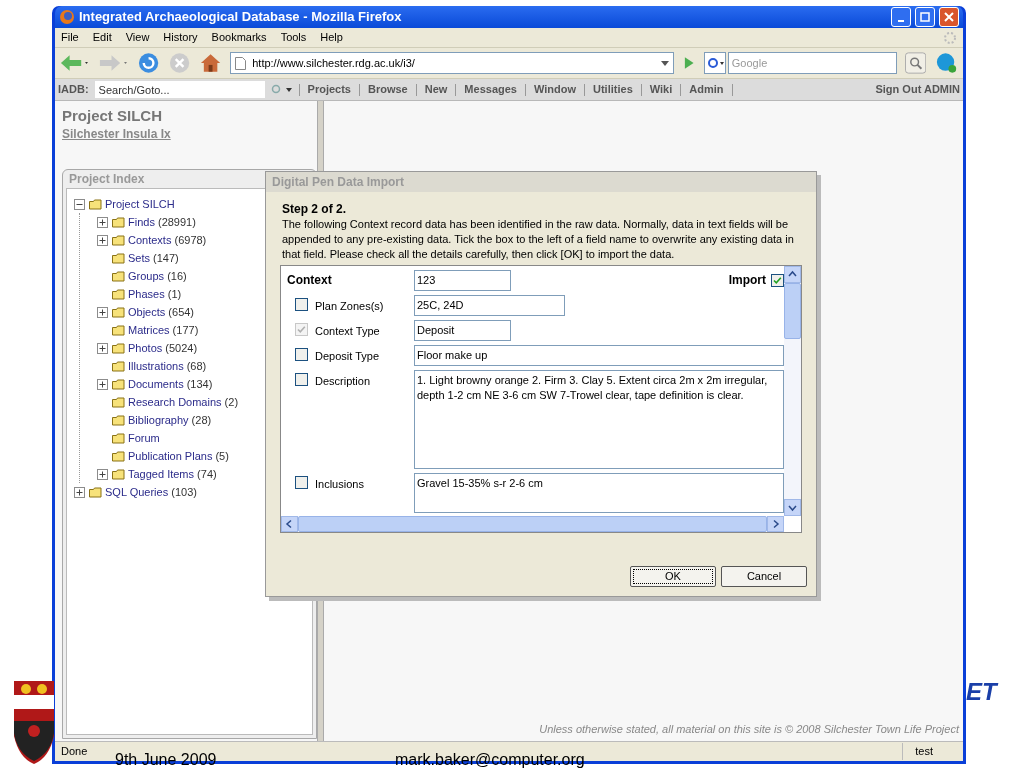 Image resolution: width=1024 pixels, height=768 pixels. Describe the element at coordinates (211, 63) in the screenshot. I see `home-icon` at that location.